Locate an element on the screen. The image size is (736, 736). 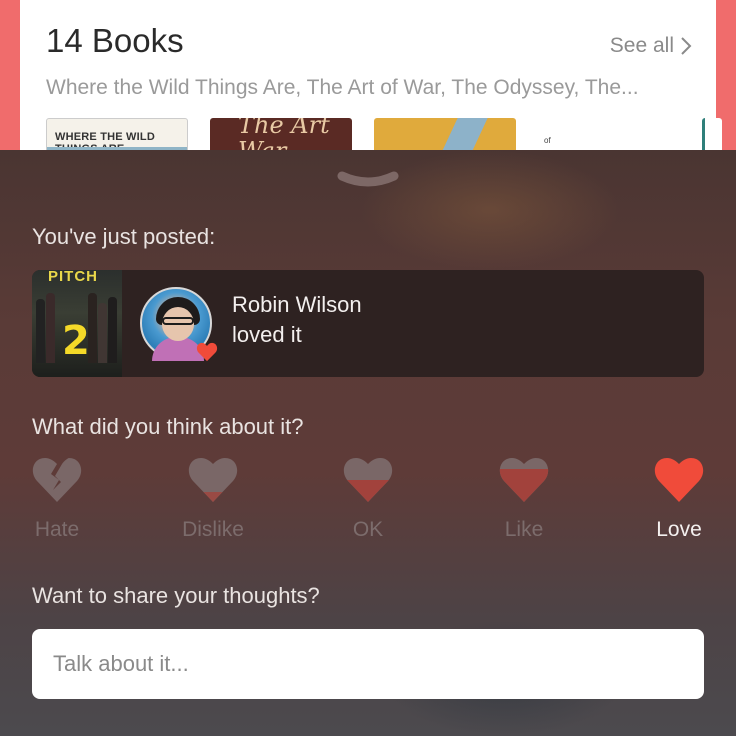
chevron-down-icon is located at coordinates (368, 181).